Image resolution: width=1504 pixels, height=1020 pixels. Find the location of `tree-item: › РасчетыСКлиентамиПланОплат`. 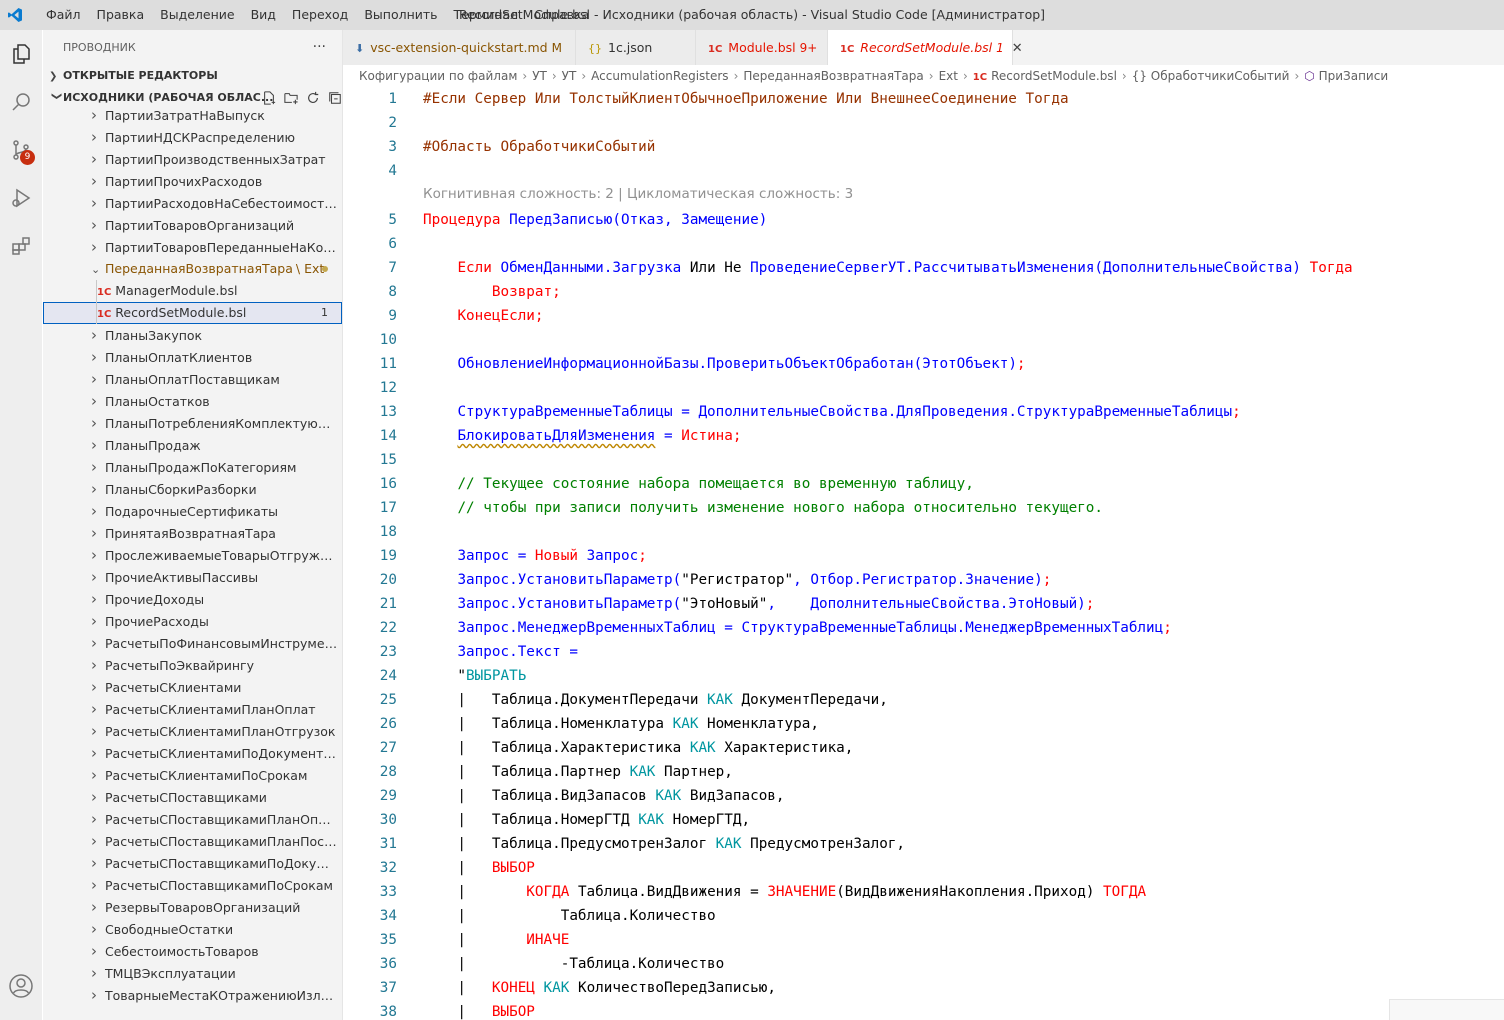

tree-item: › РасчетыСКлиентамиПланОплат is located at coordinates (192, 709).